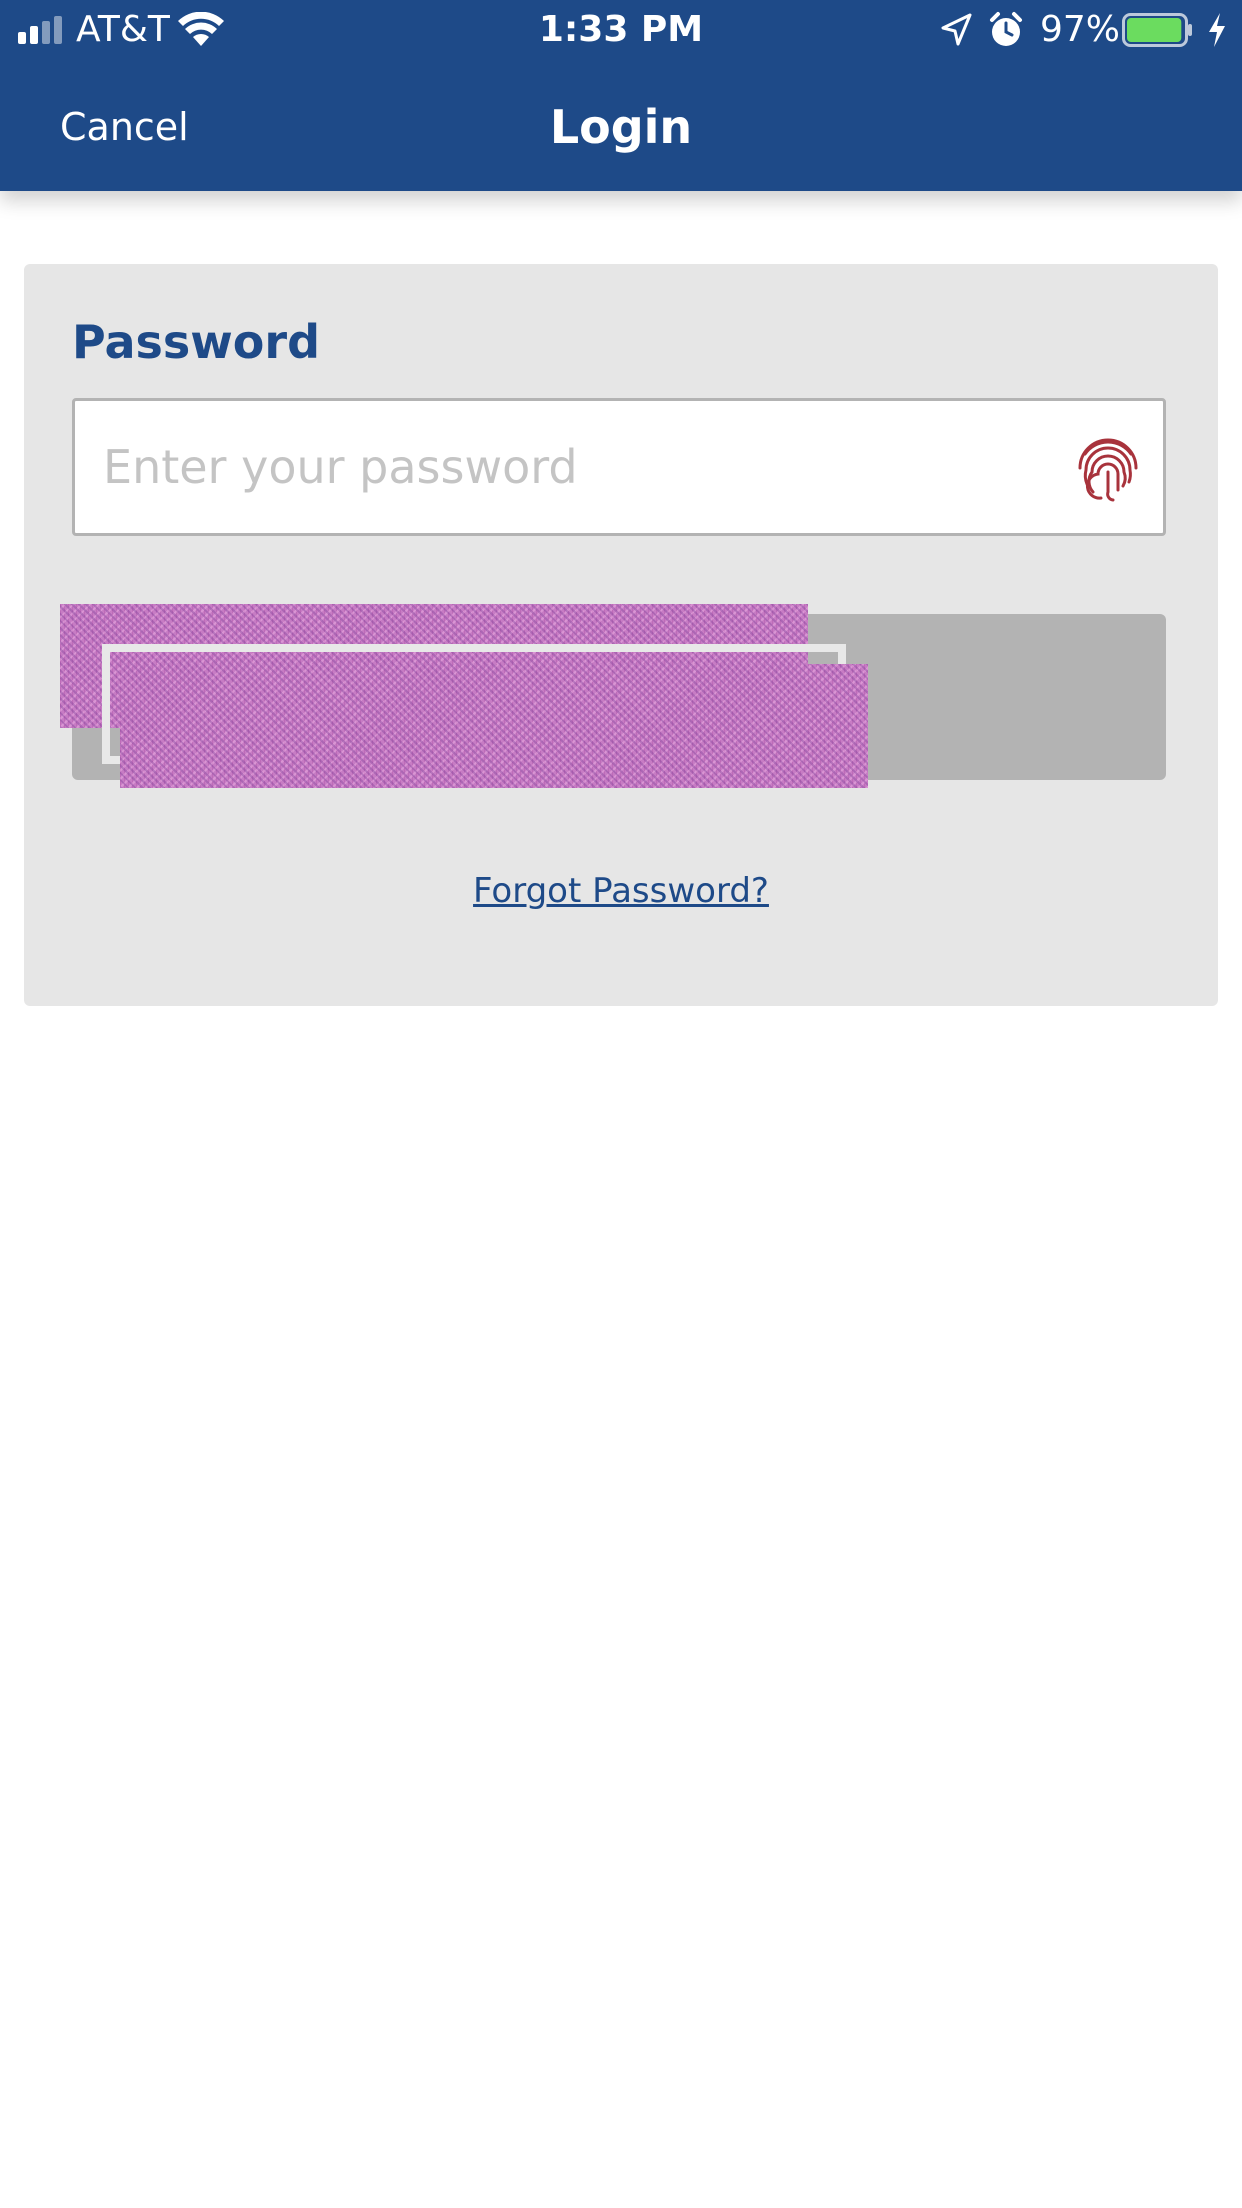  I want to click on forgot-password-link: Forgot Password?, so click(621, 891).